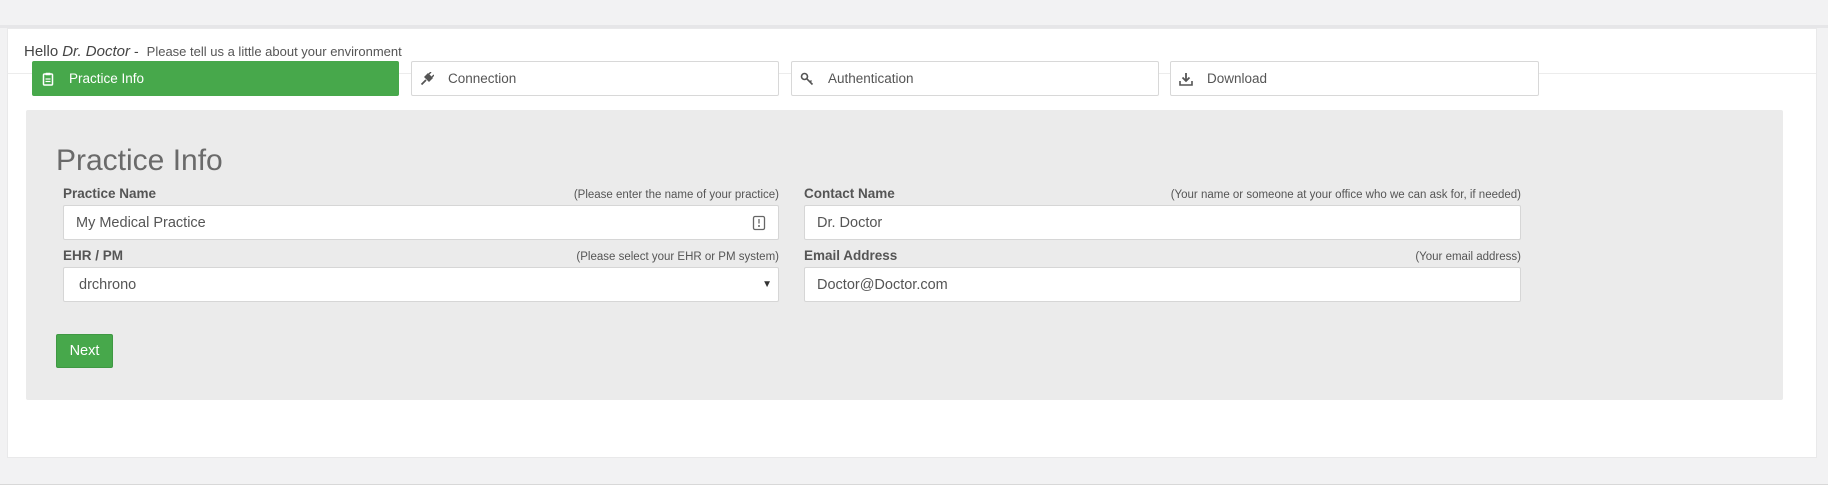  What do you see at coordinates (41, 51) in the screenshot?
I see `greeting-hello: Hello` at bounding box center [41, 51].